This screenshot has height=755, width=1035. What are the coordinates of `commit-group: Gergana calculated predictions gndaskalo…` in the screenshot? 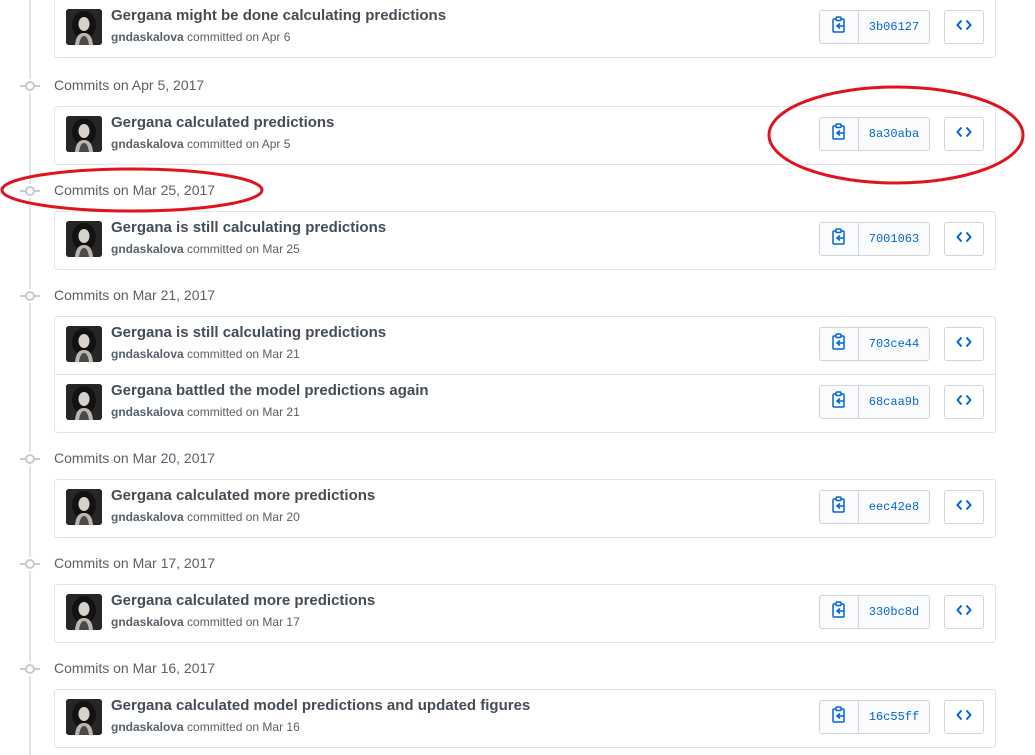 It's located at (525, 135).